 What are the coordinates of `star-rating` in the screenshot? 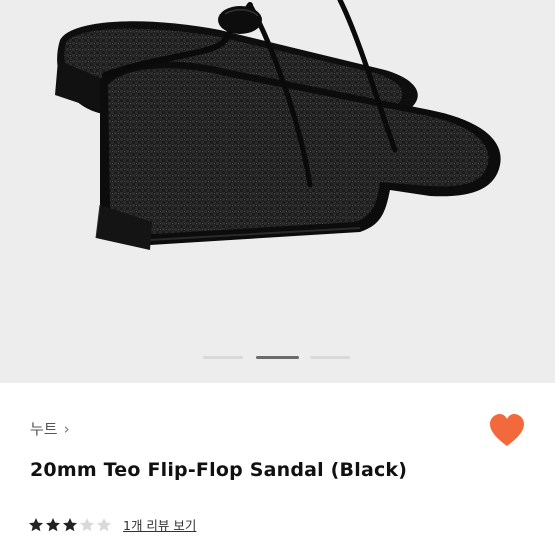 It's located at (70, 525).